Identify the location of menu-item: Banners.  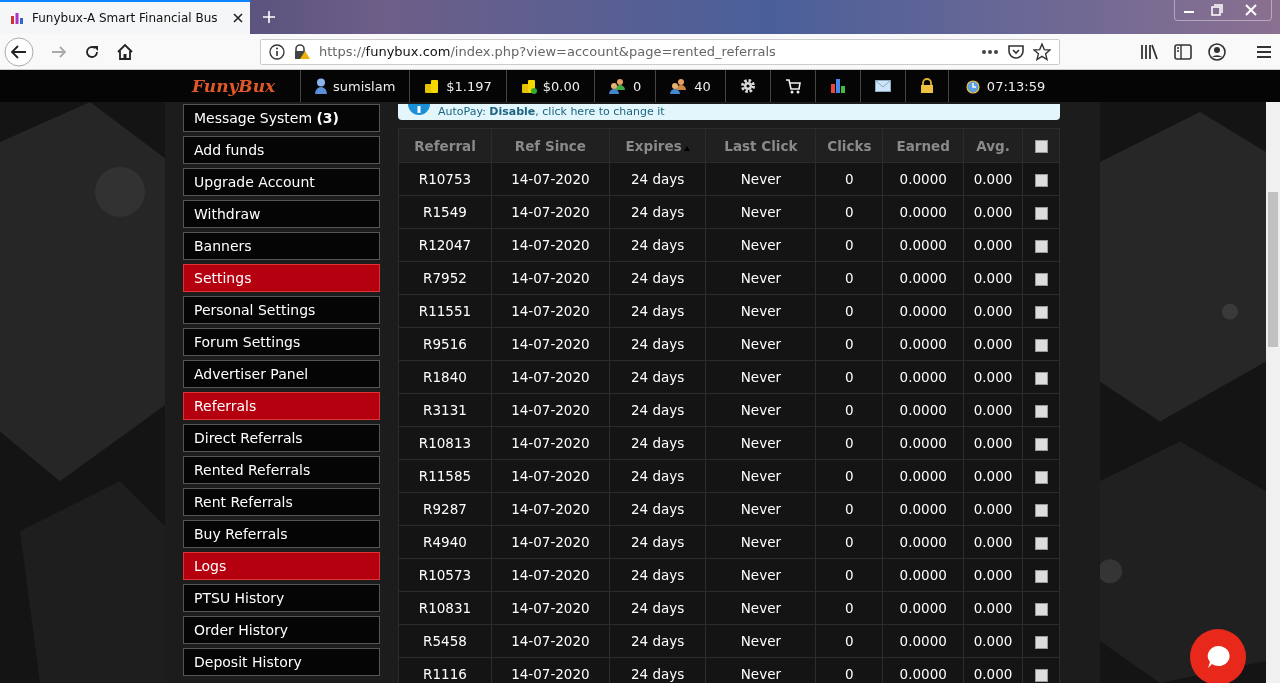
(281, 246).